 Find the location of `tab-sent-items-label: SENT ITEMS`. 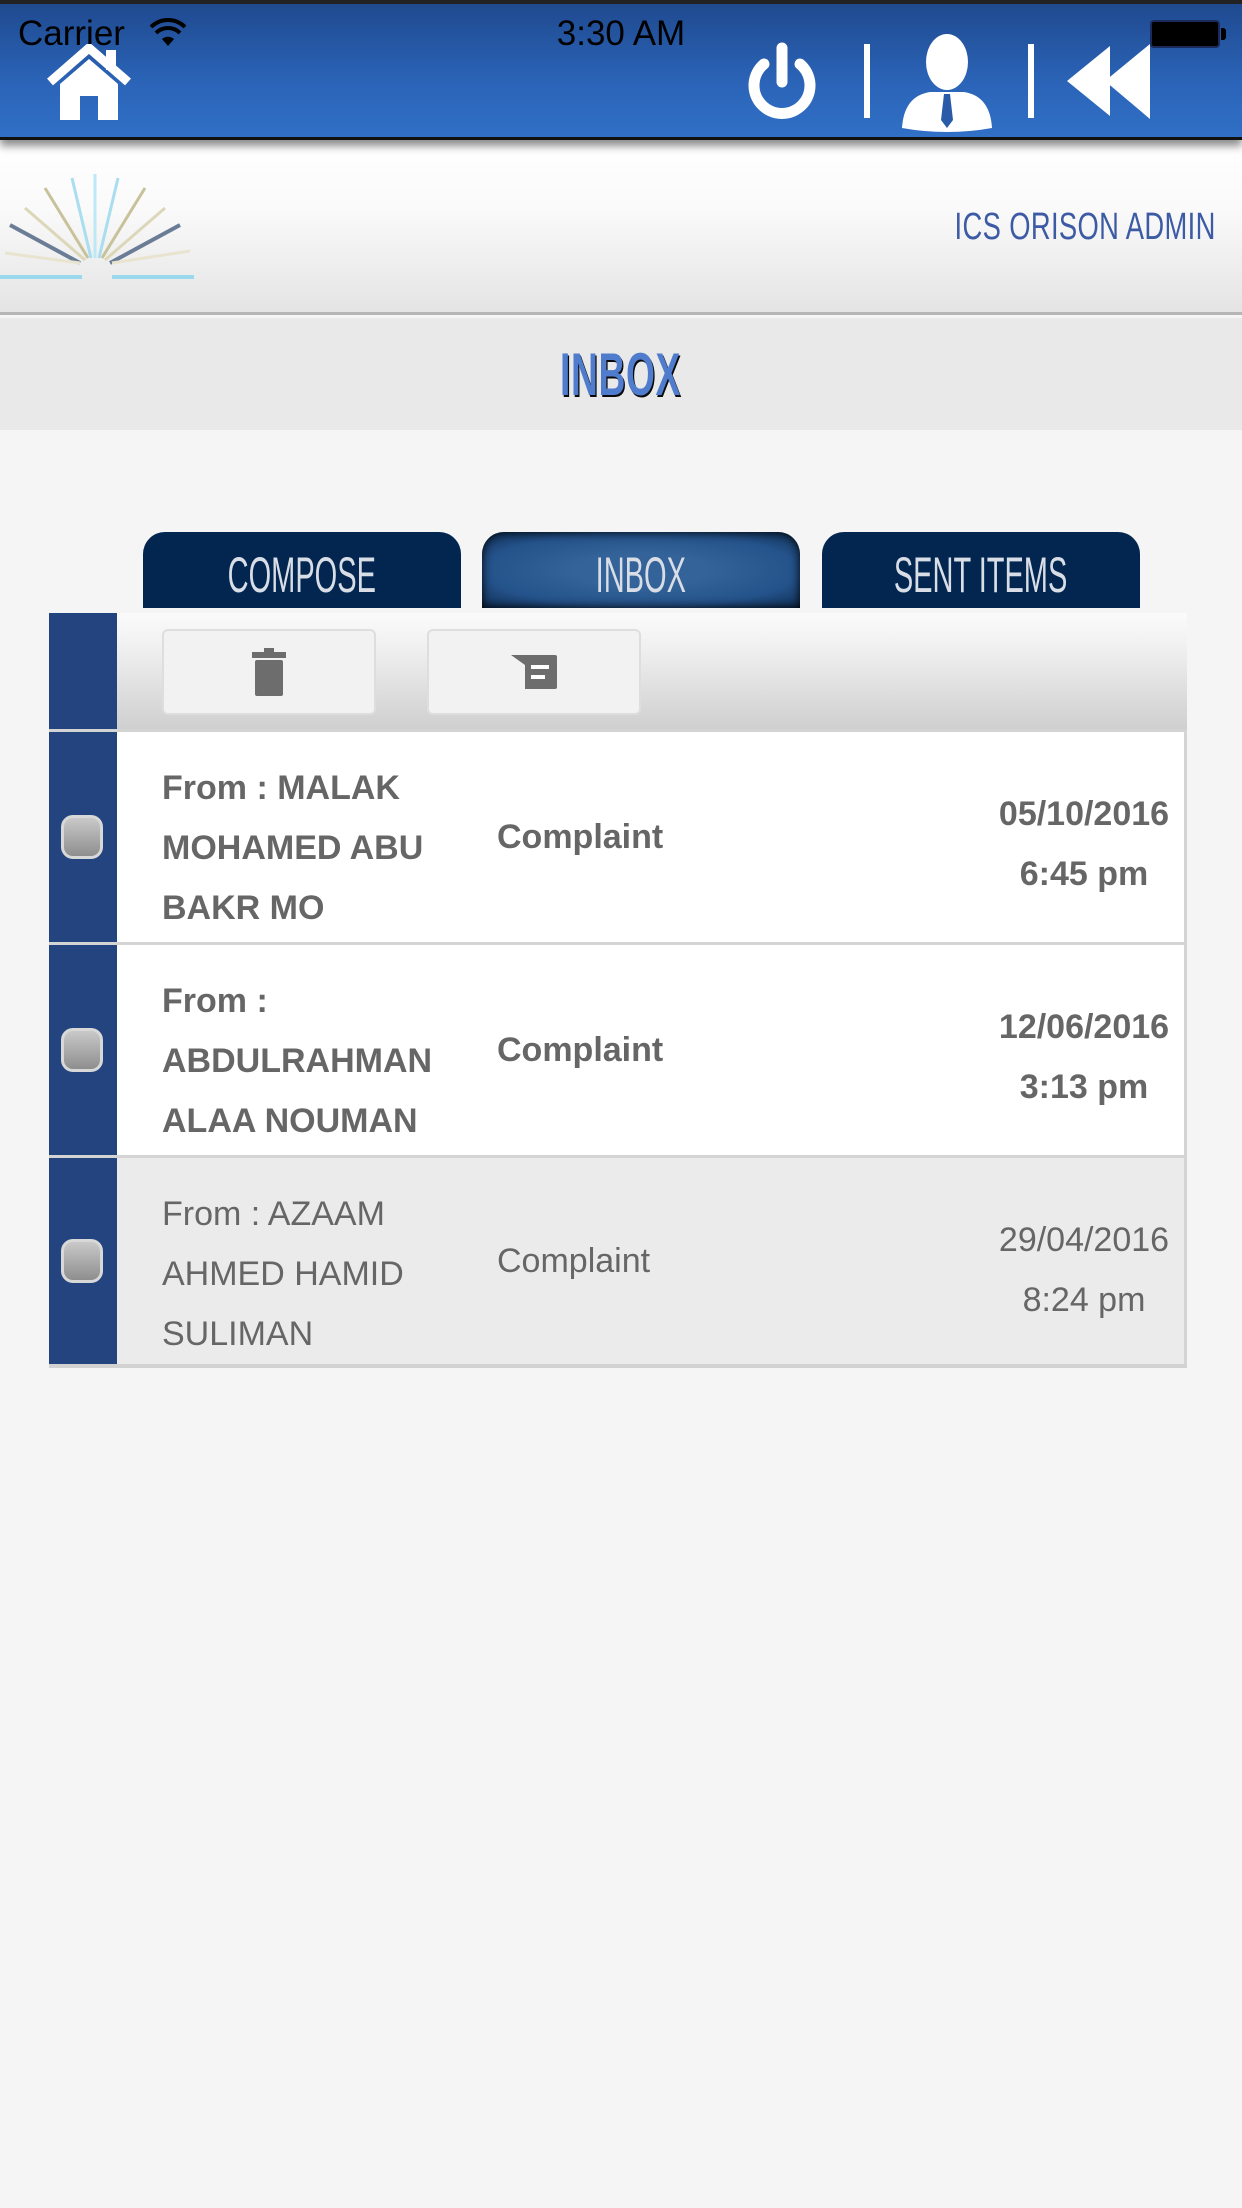

tab-sent-items-label: SENT ITEMS is located at coordinates (981, 575).